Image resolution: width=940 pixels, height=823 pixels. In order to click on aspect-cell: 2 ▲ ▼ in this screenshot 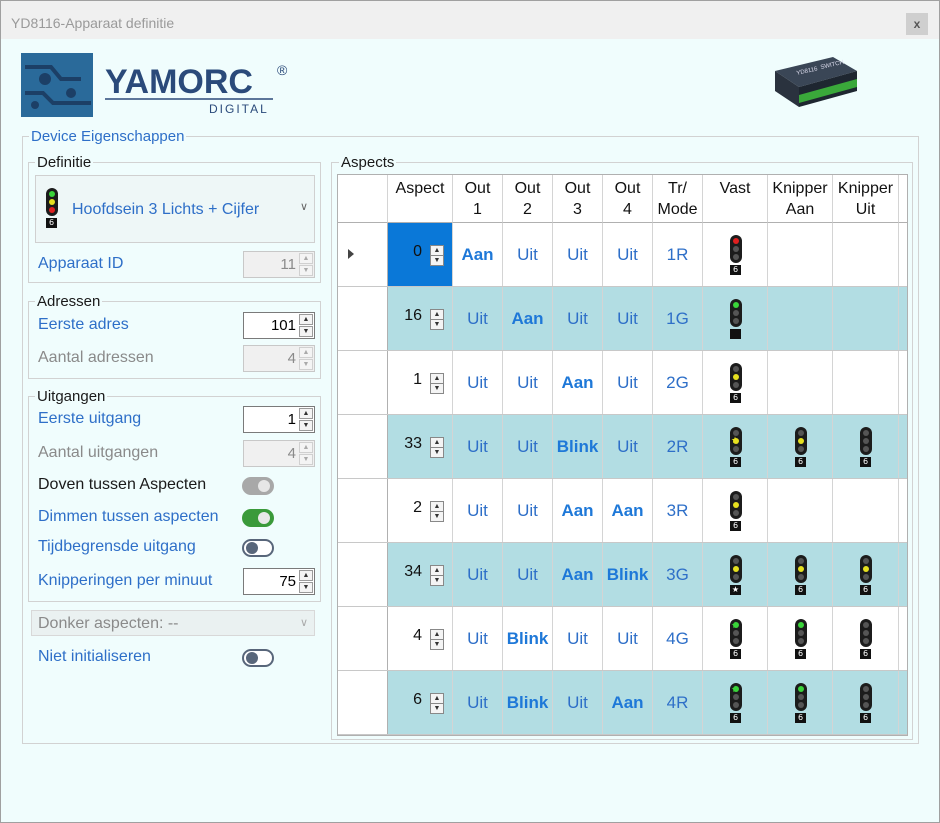, I will do `click(420, 510)`.